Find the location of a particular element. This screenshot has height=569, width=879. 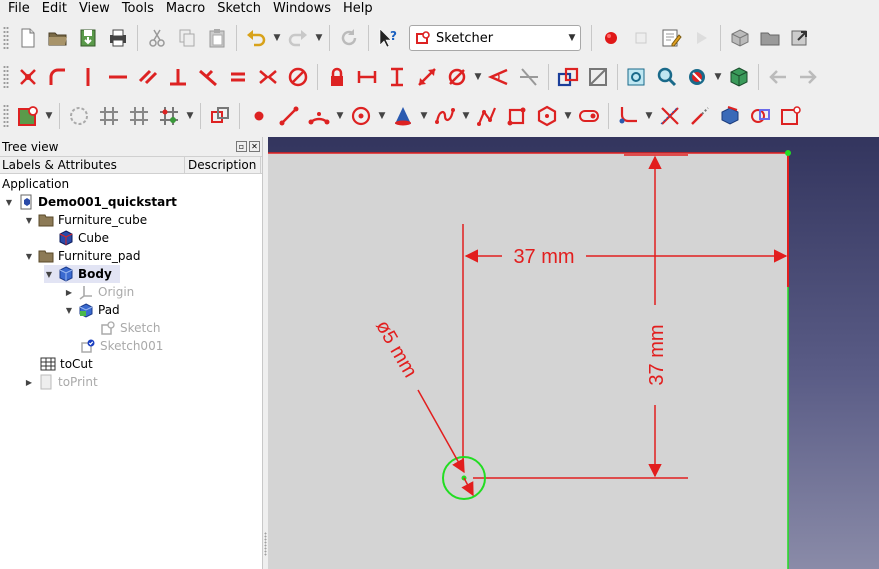

constrain-angle-button is located at coordinates (499, 77).